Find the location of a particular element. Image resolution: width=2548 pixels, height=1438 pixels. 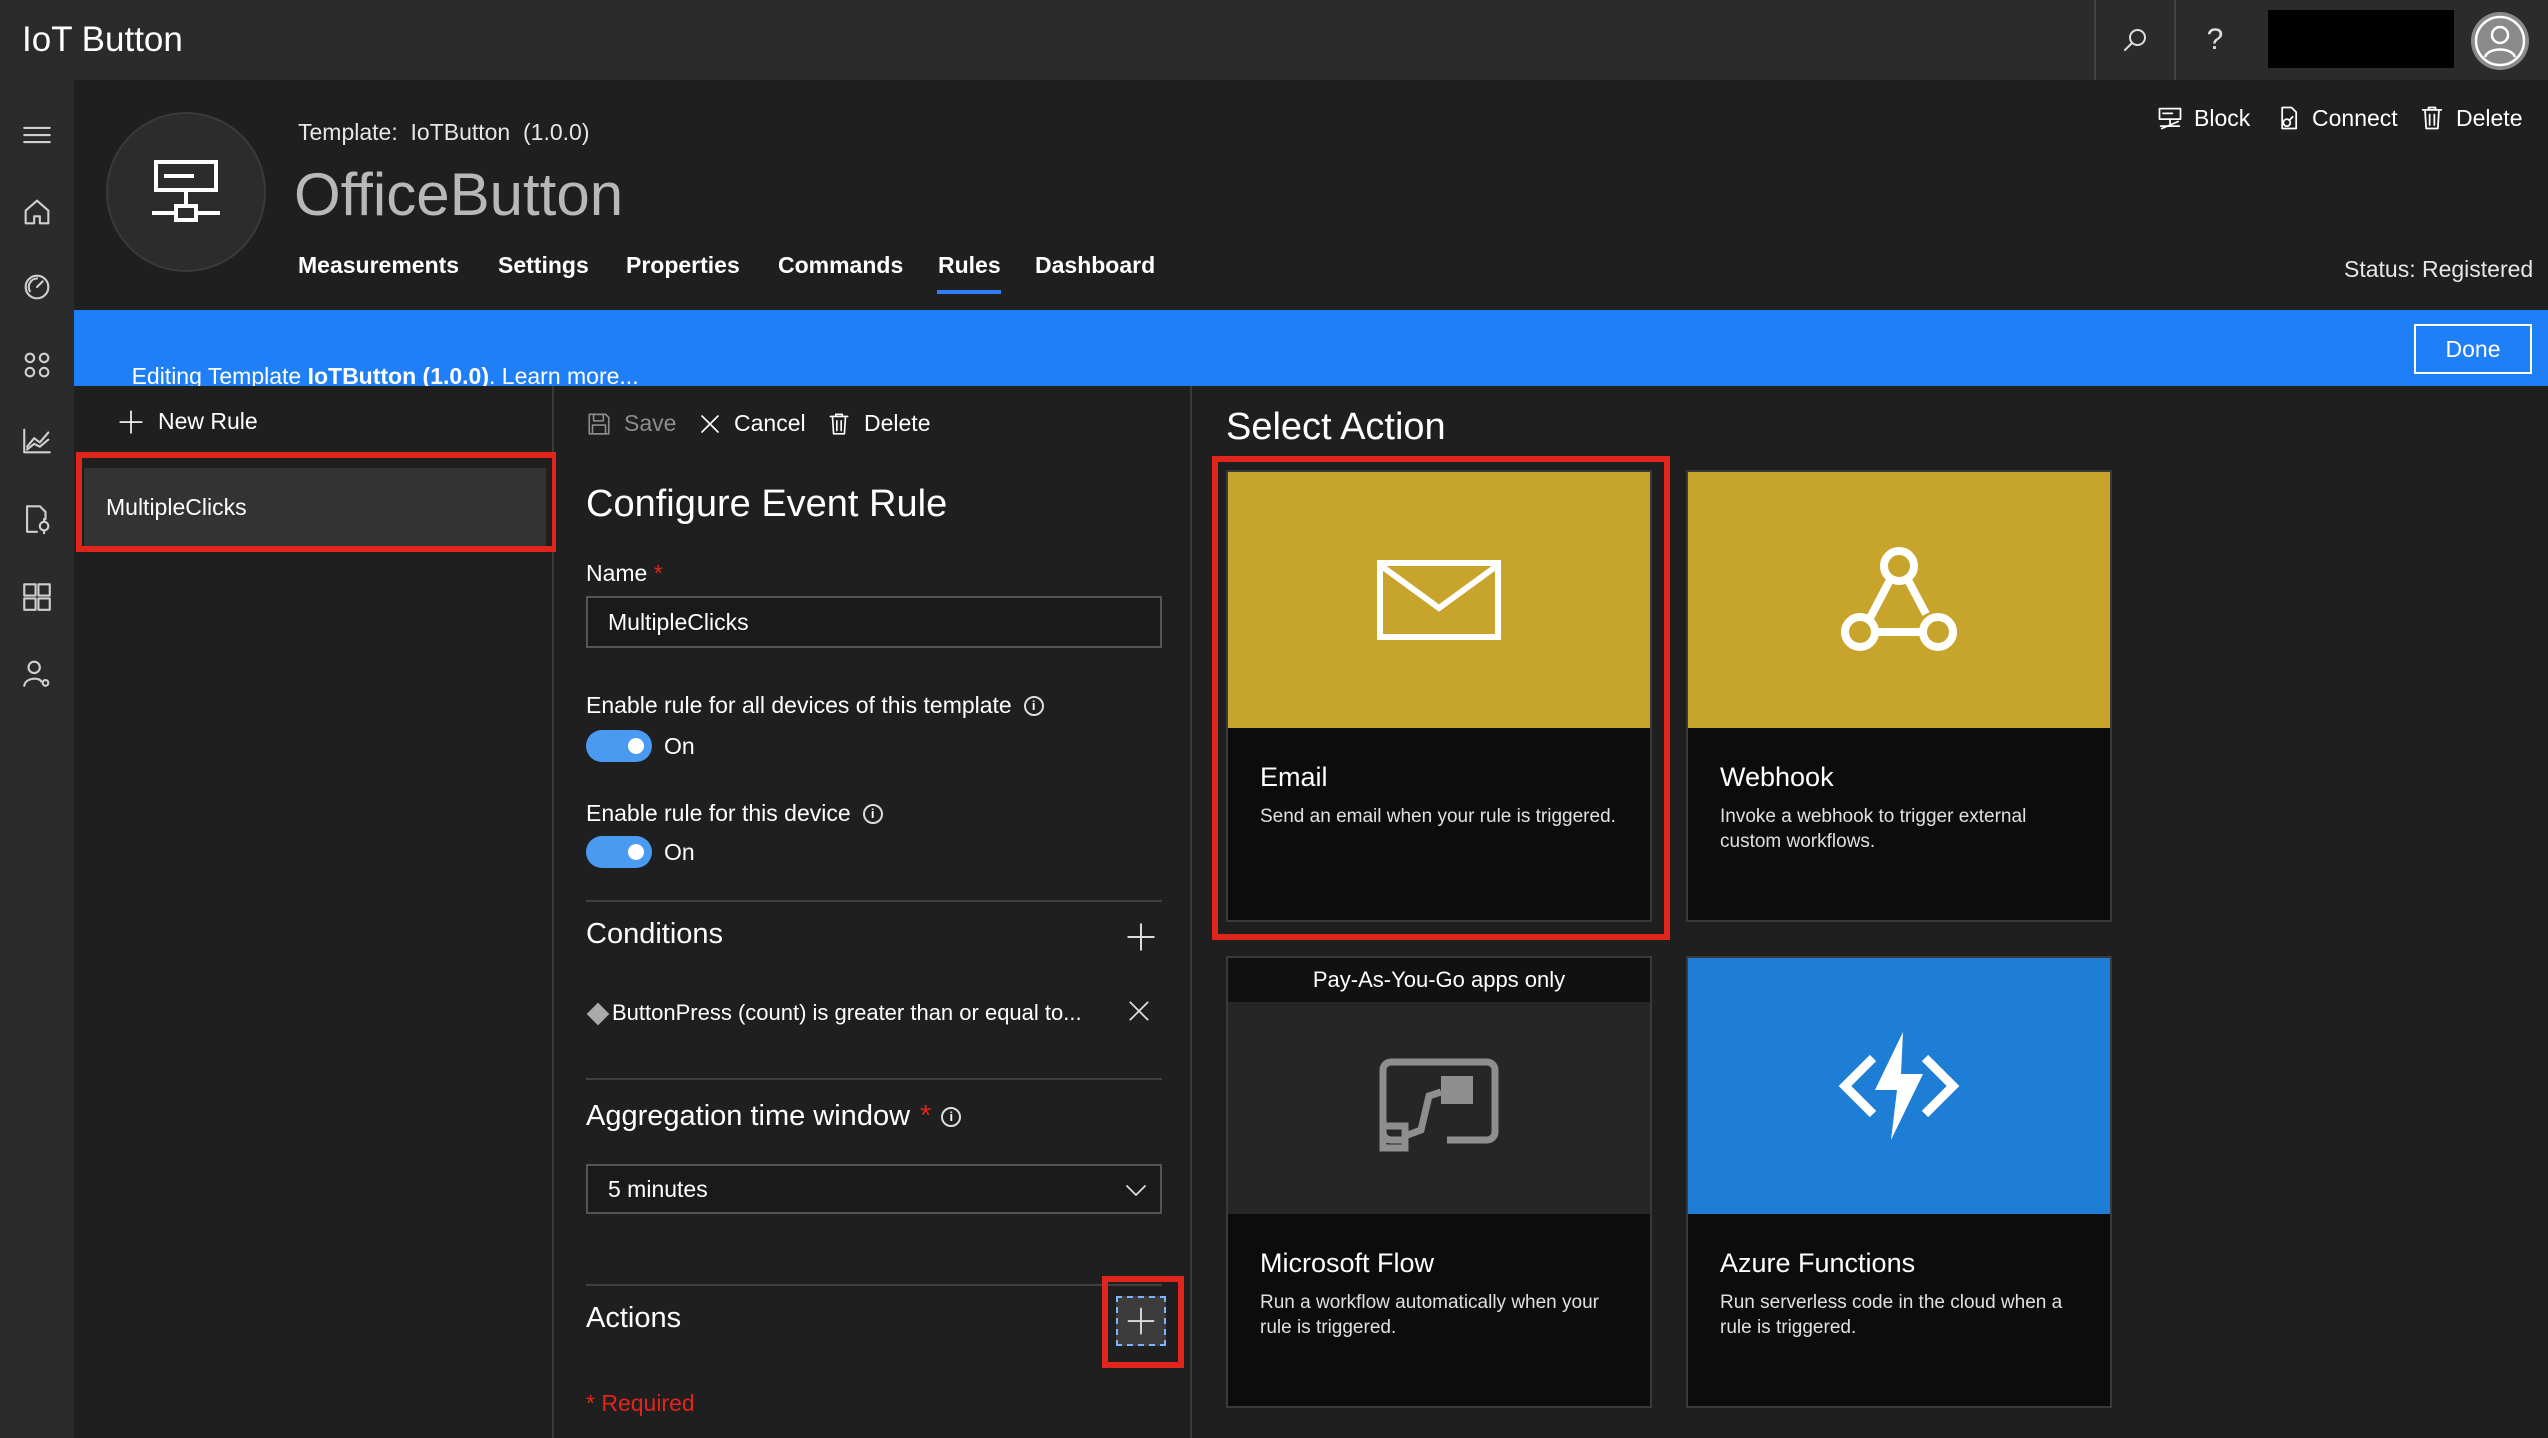

name-label-text: Name is located at coordinates (617, 573).